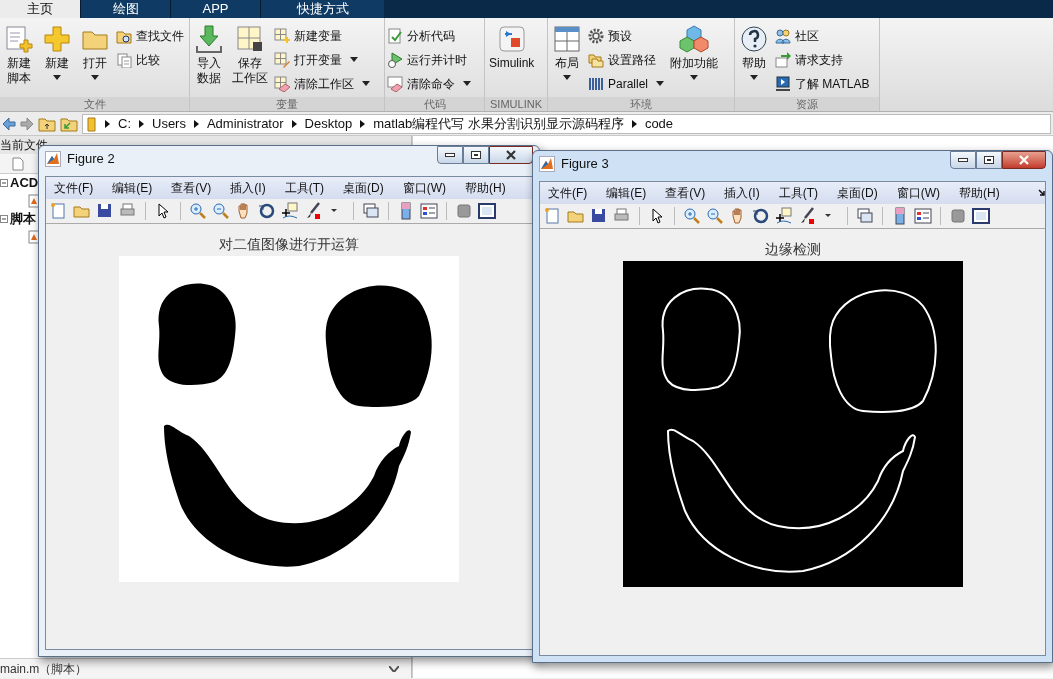 The width and height of the screenshot is (1053, 679). What do you see at coordinates (124, 123) in the screenshot?
I see `breadcrumb-item: C:` at bounding box center [124, 123].